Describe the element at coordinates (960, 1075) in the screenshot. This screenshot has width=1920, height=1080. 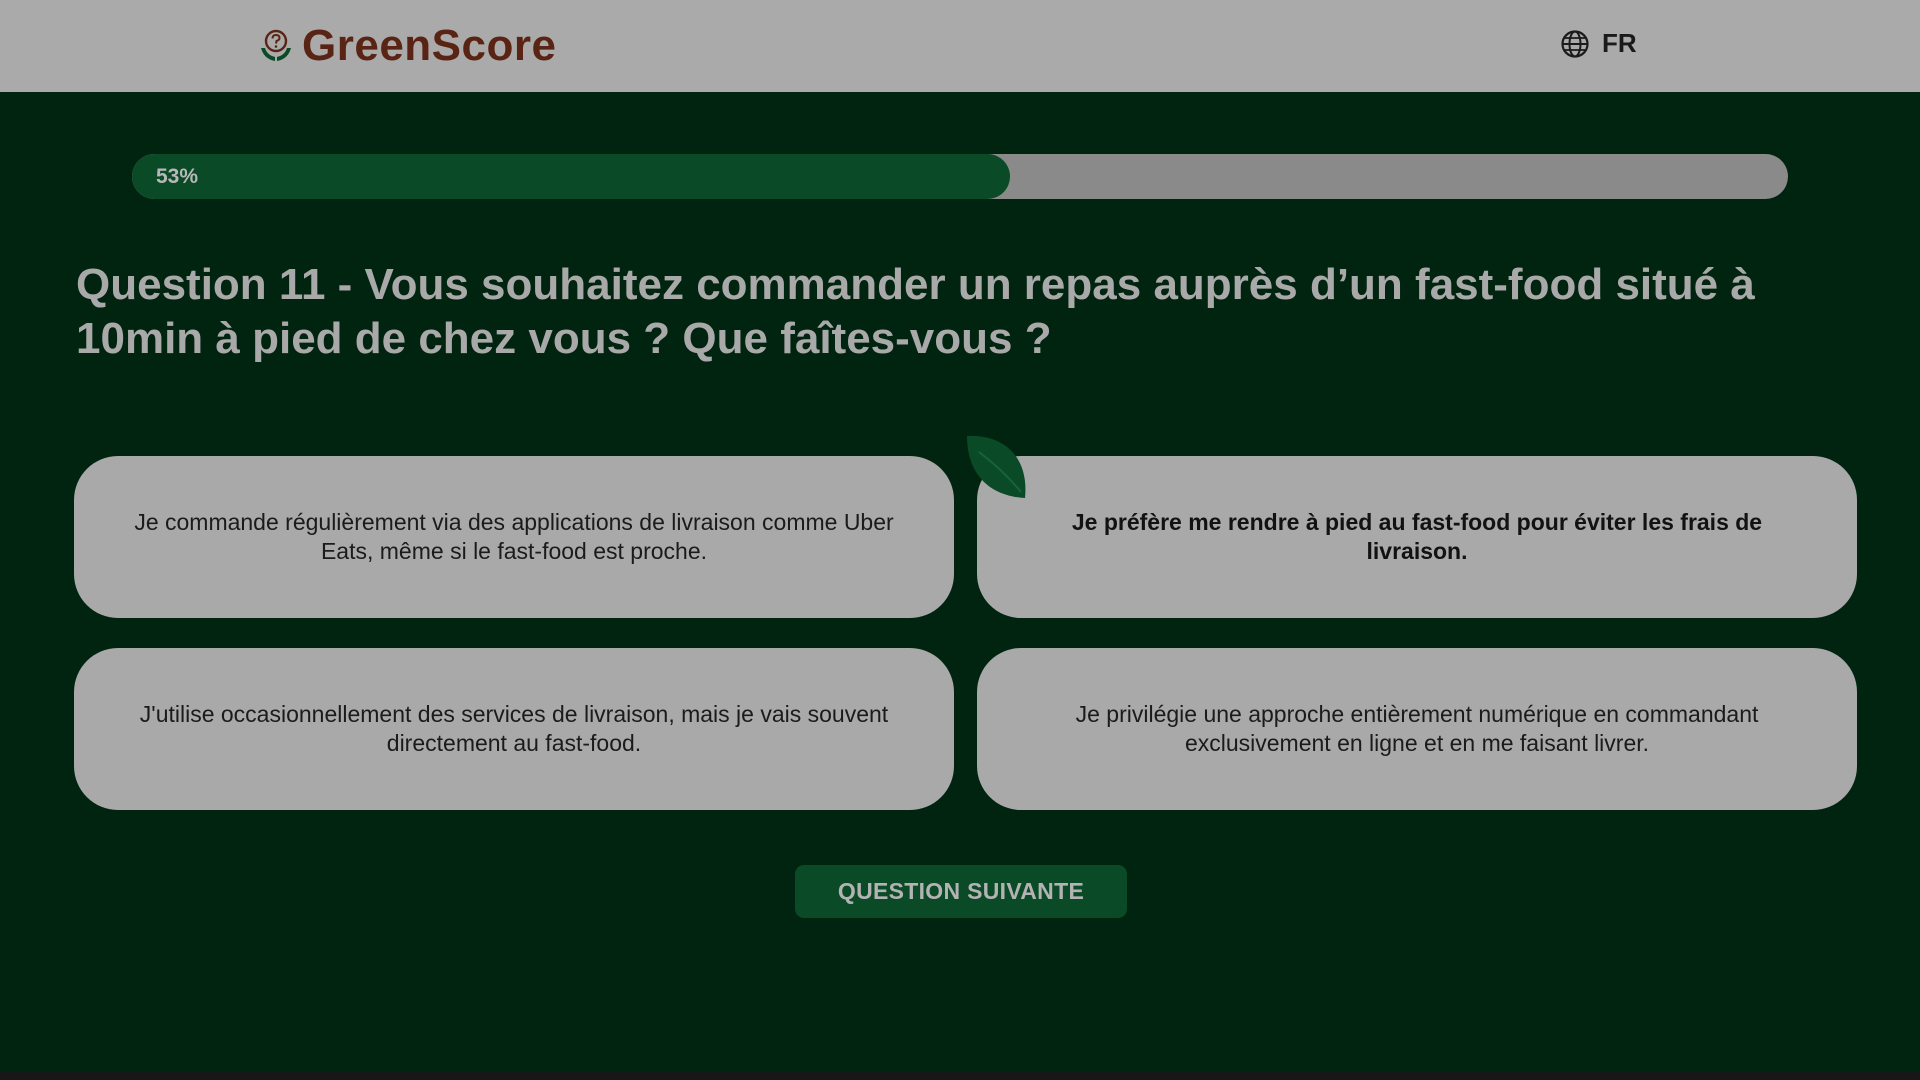
I see `bottom-divider` at that location.